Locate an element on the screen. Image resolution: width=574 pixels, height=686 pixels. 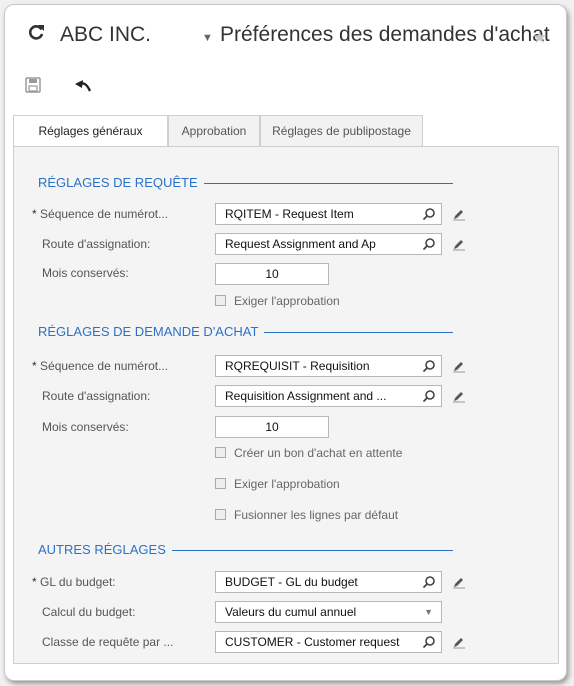
section-title-request: RÉGLAGES DE REQUÊTE is located at coordinates (121, 182).